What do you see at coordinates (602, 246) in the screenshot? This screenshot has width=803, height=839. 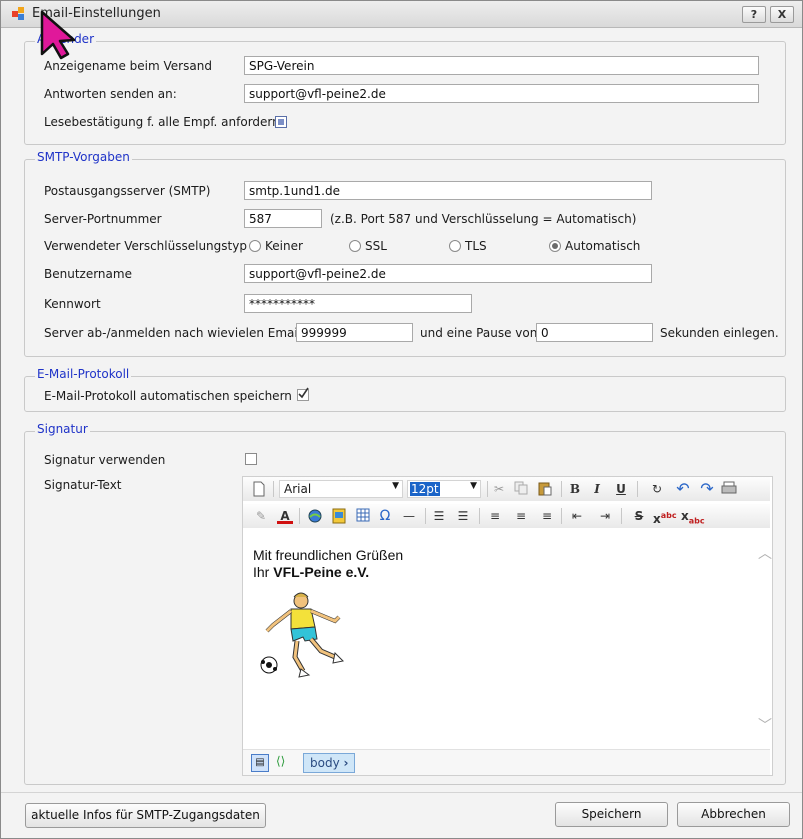 I see `encryption-option-auto: Automatisch` at bounding box center [602, 246].